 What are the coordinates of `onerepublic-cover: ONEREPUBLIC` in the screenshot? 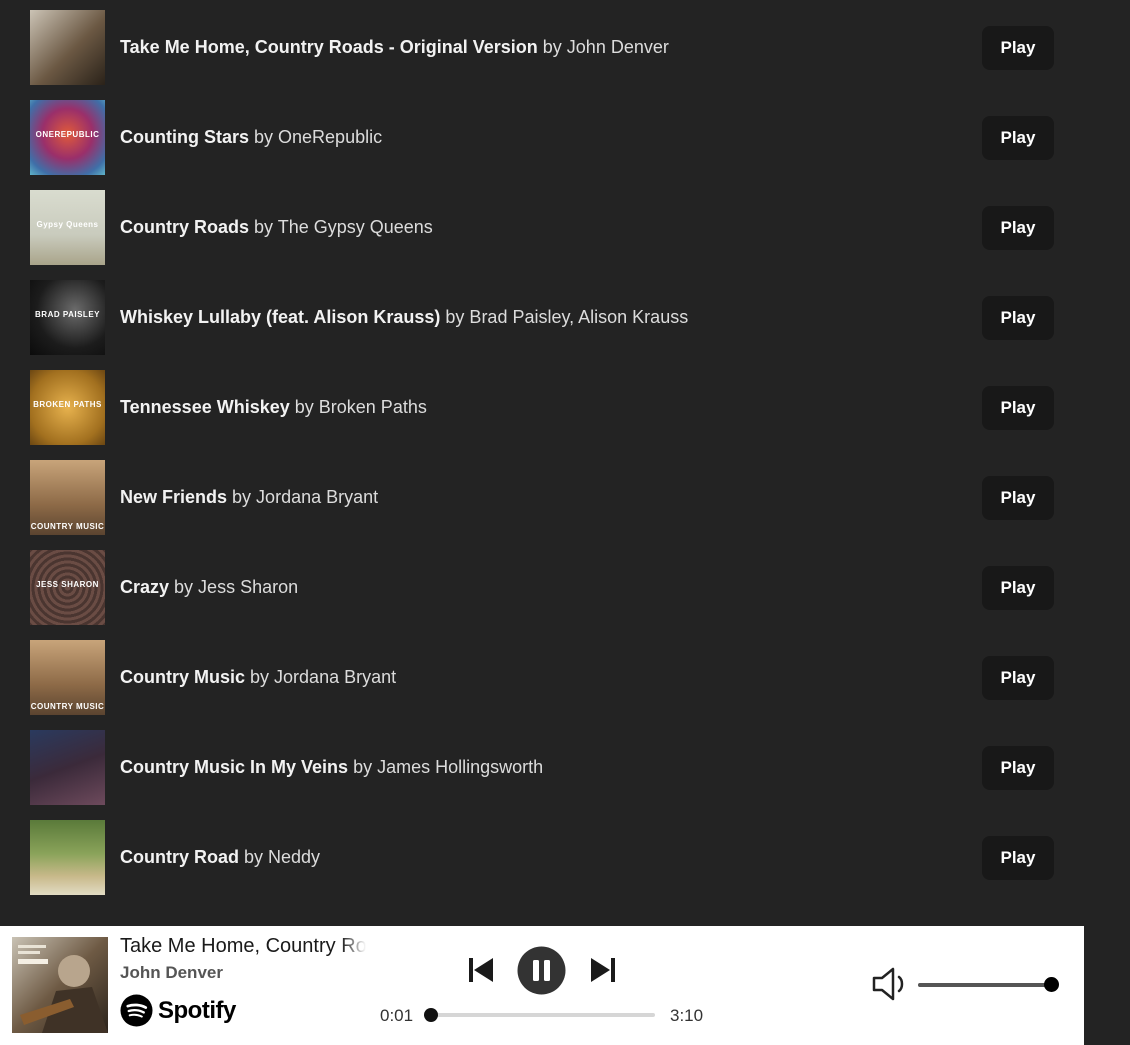 It's located at (67, 137).